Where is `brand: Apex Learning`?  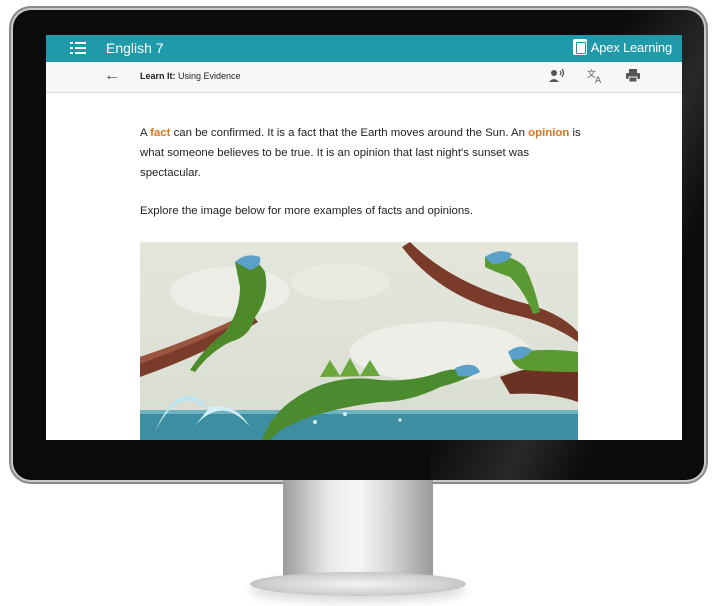
brand: Apex Learning is located at coordinates (622, 47).